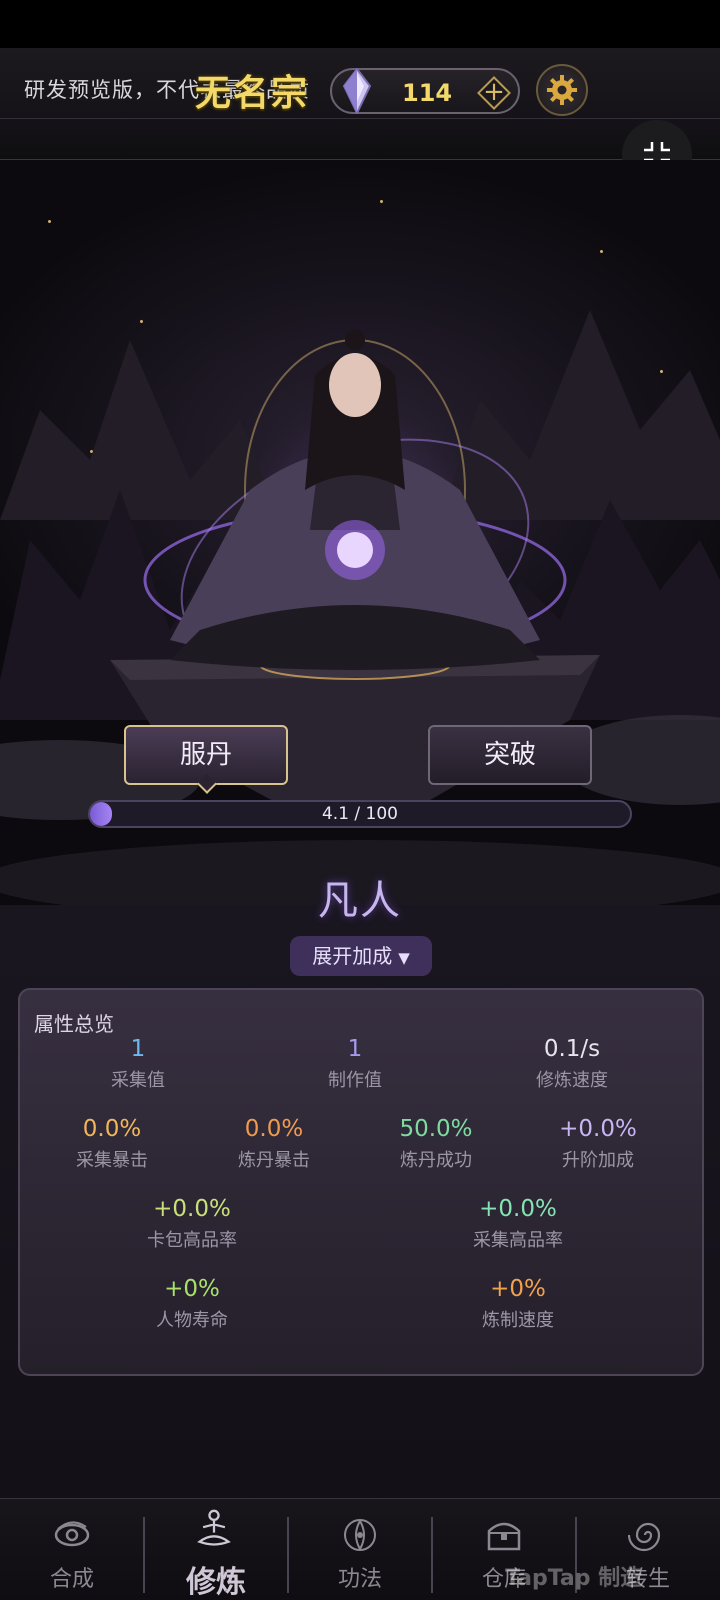 This screenshot has width=720, height=1600. I want to click on nav-item-synthesis: 合成, so click(72, 1549).